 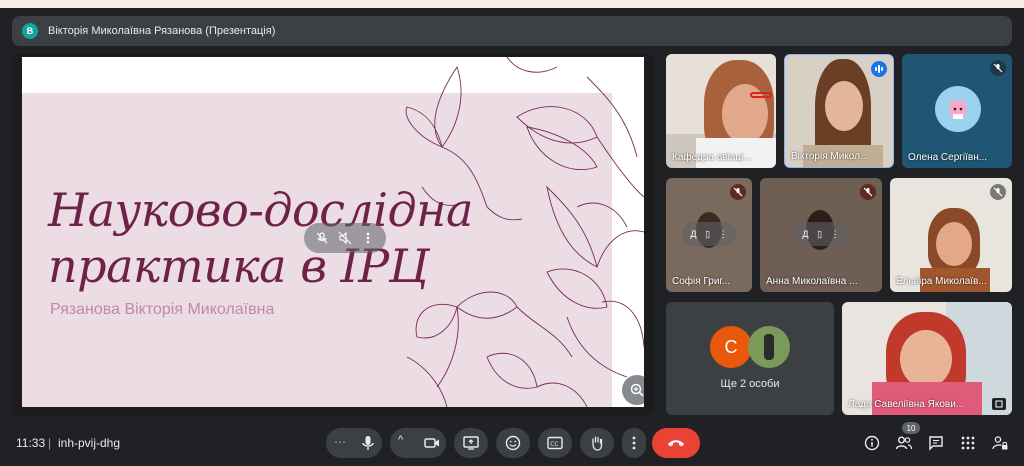 What do you see at coordinates (637, 390) in the screenshot?
I see `zoom-in-icon` at bounding box center [637, 390].